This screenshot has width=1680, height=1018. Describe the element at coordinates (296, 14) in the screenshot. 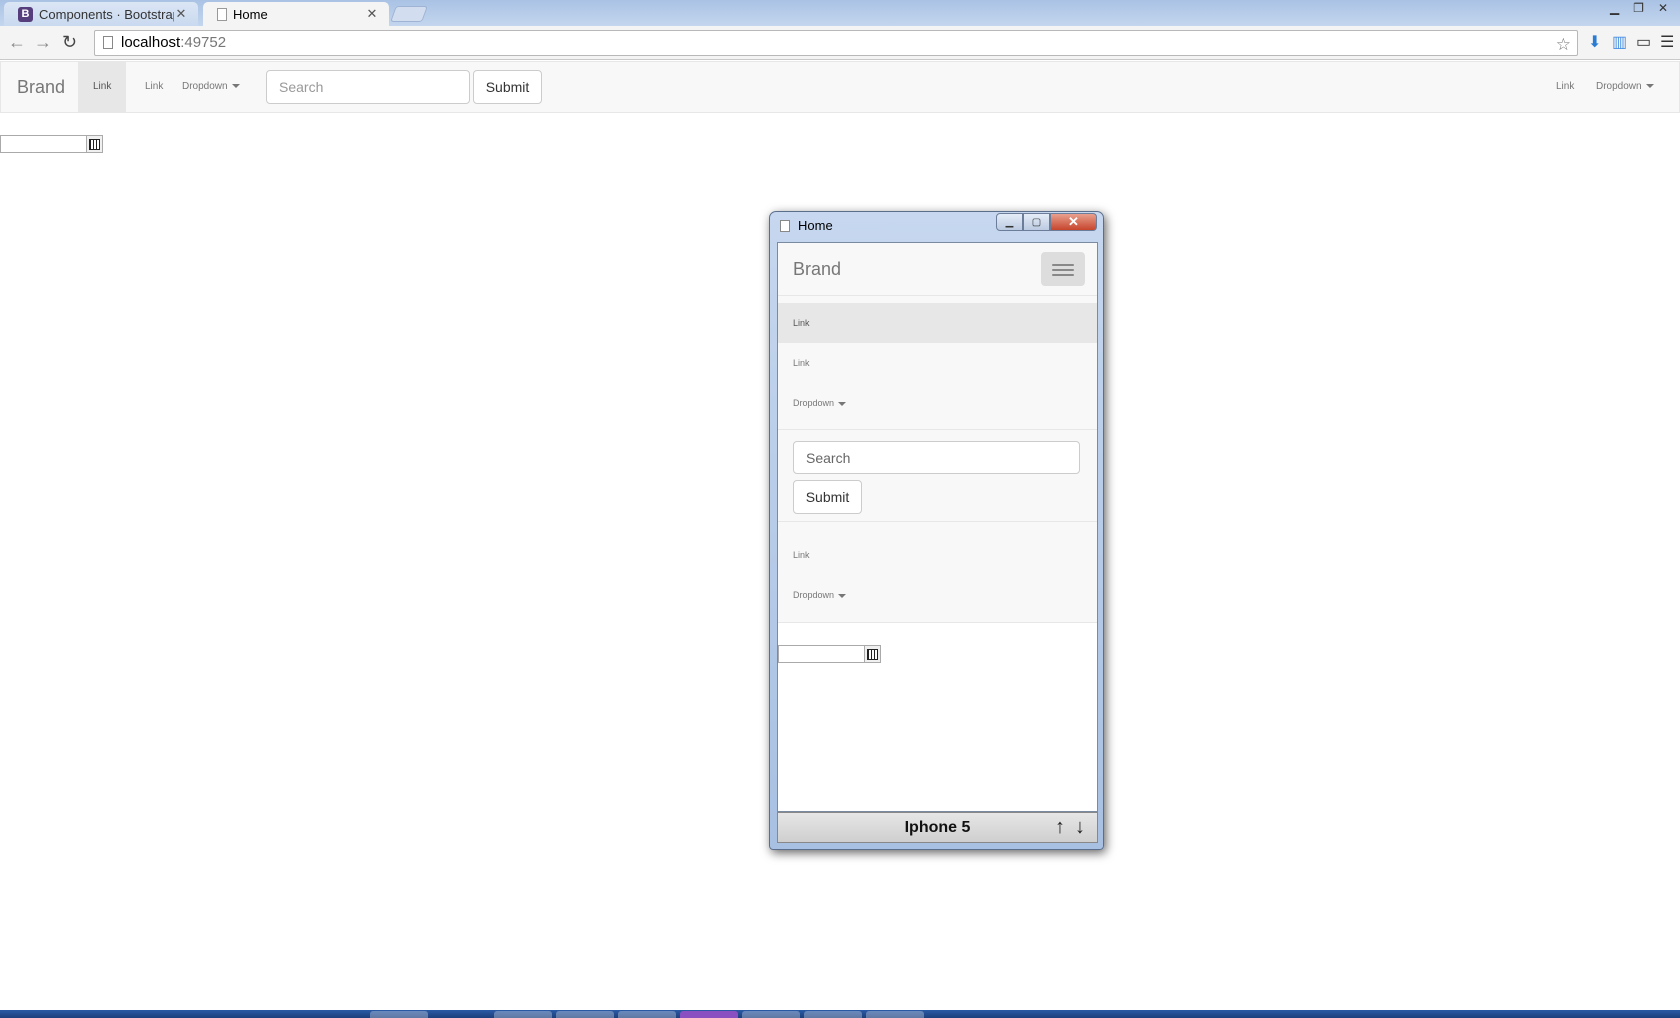

I see `tab-home: Home ✕` at that location.